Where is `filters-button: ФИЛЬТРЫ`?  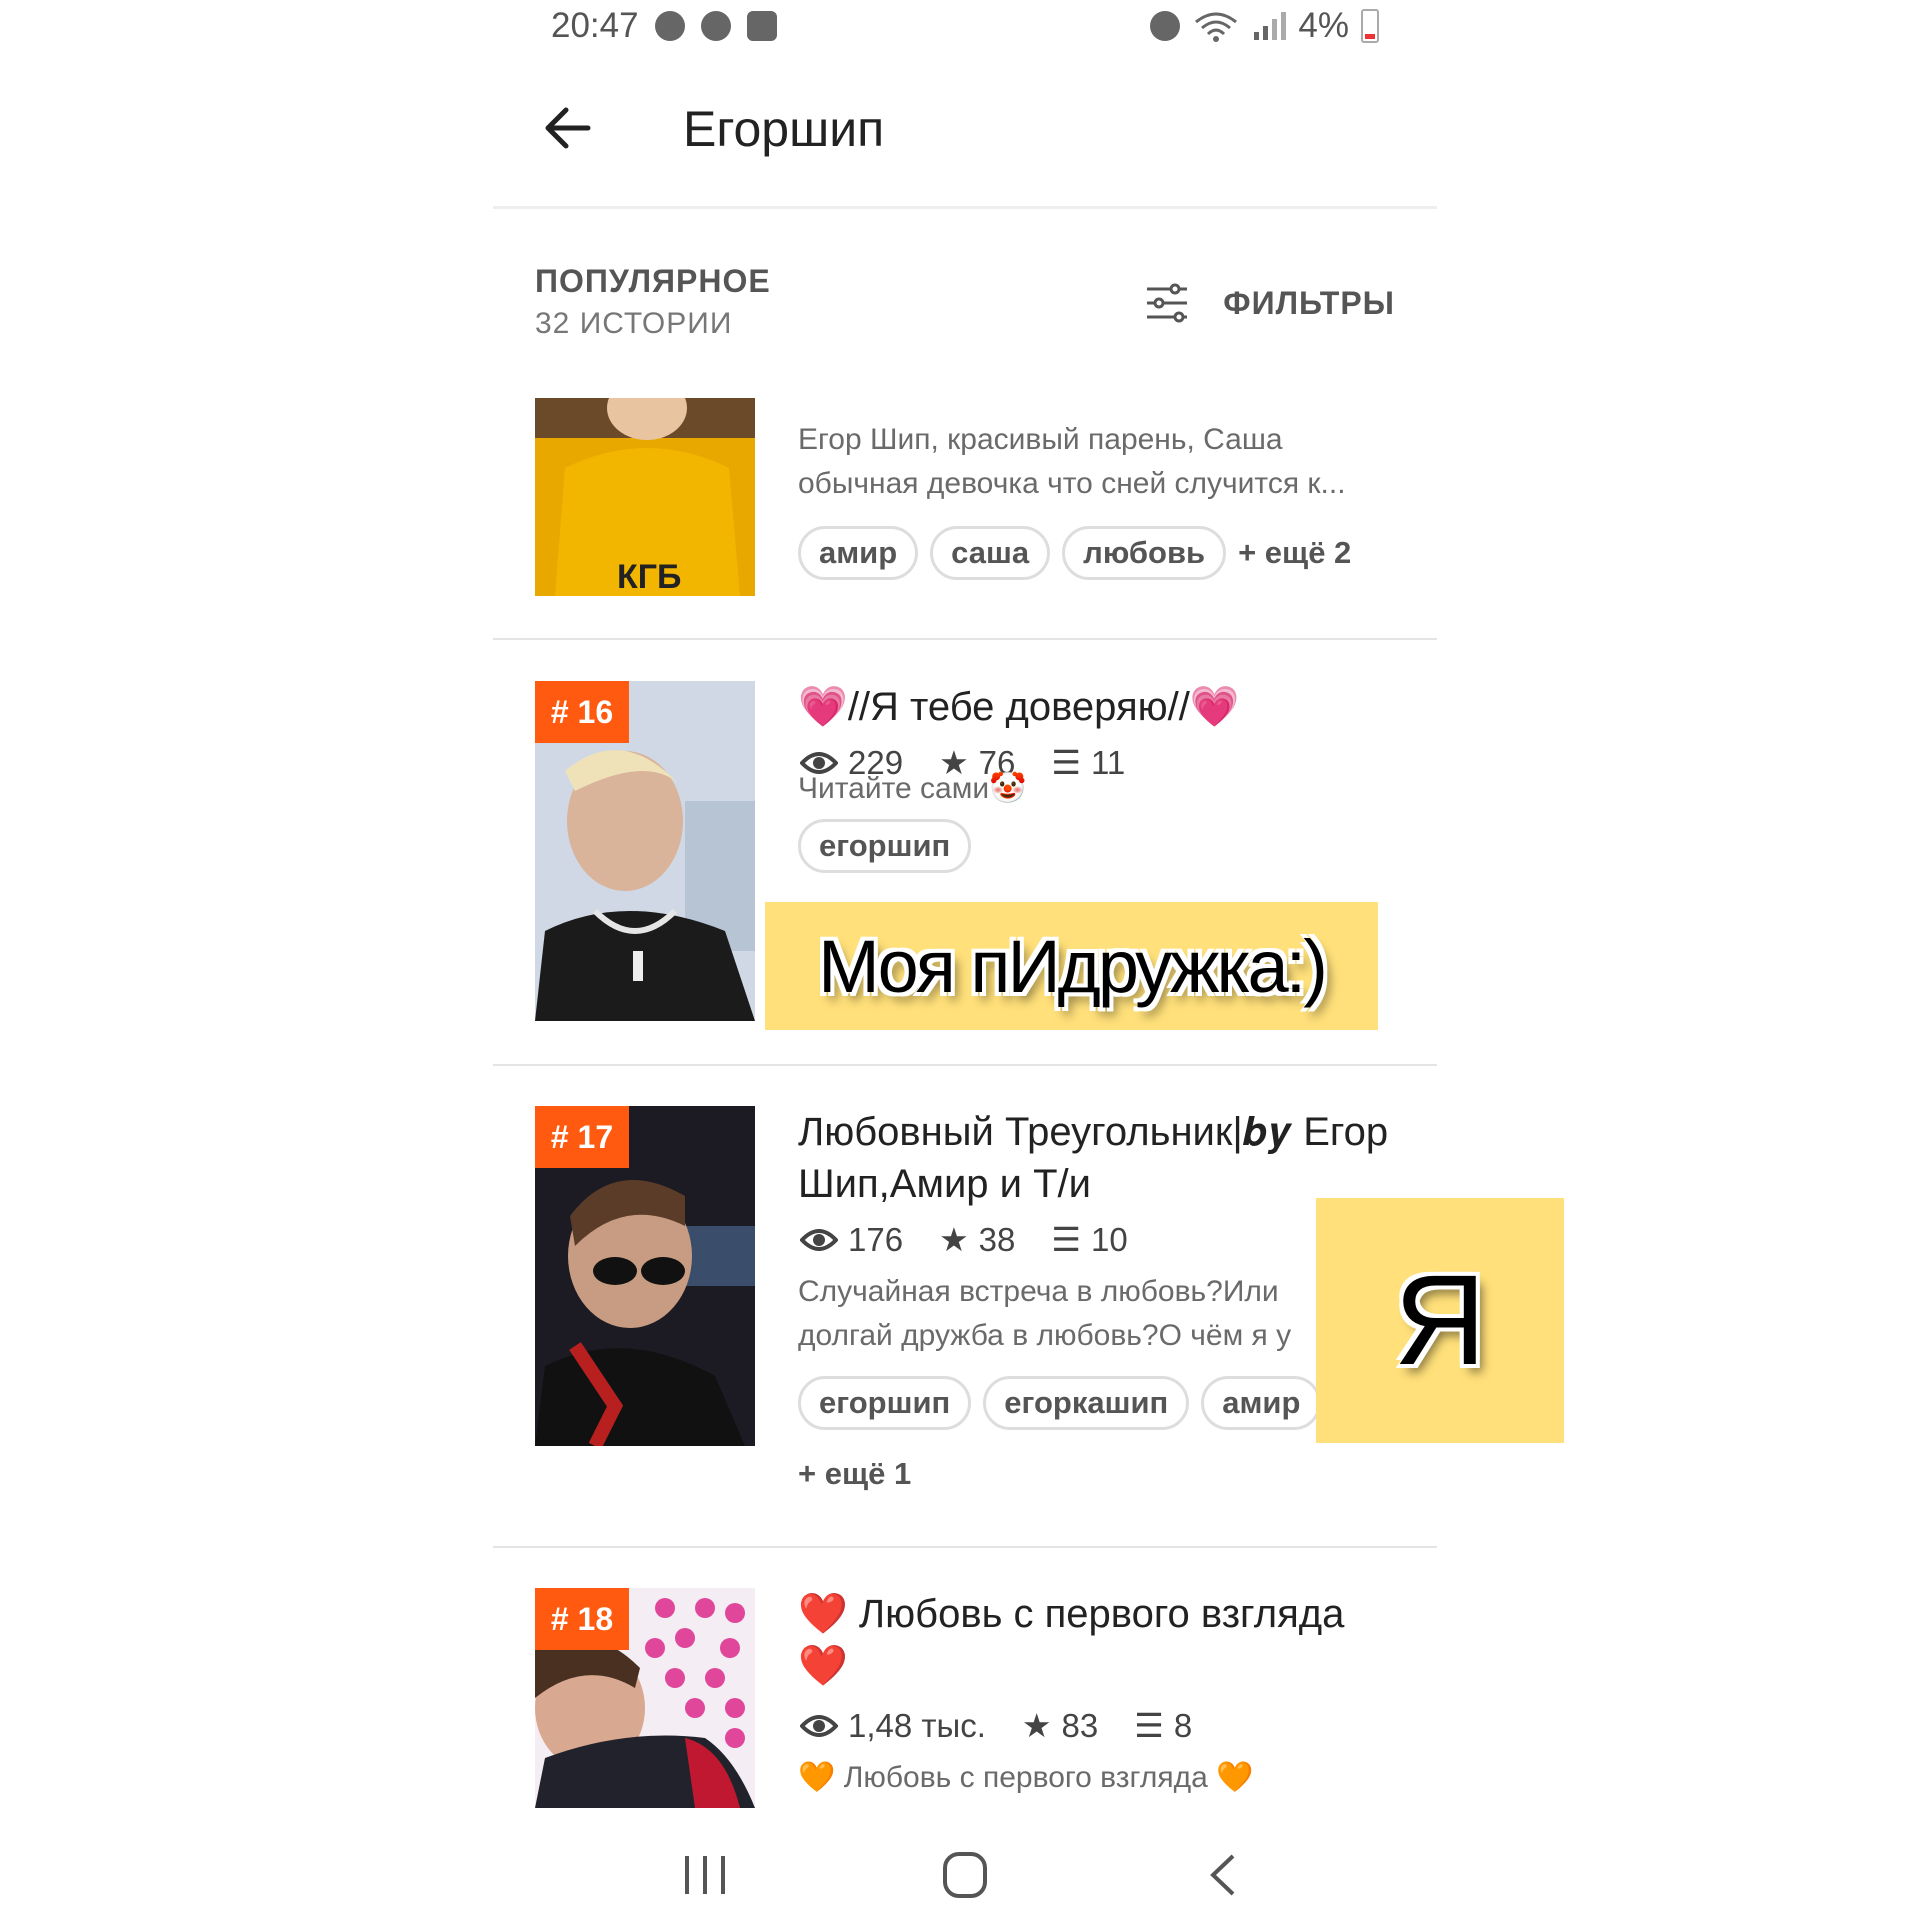
filters-button: ФИЛЬТРЫ is located at coordinates (1270, 303).